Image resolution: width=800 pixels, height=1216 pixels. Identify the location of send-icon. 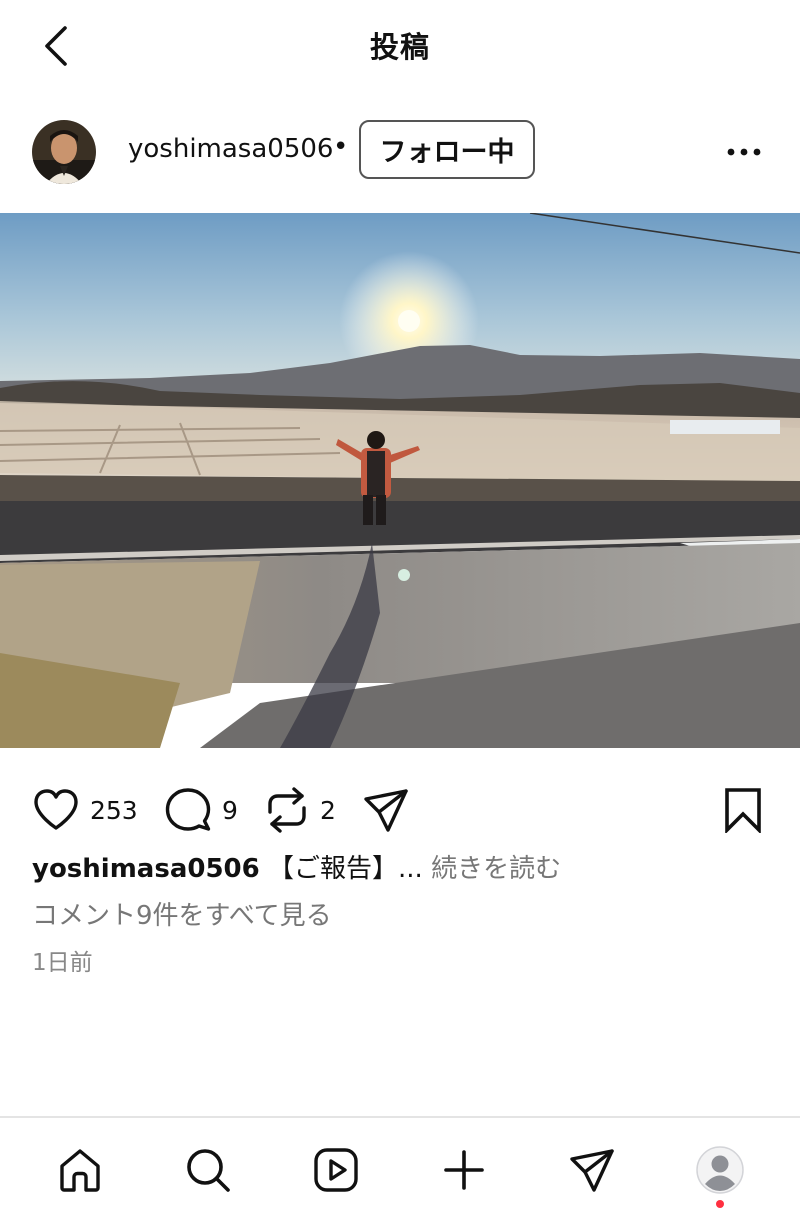
(386, 810).